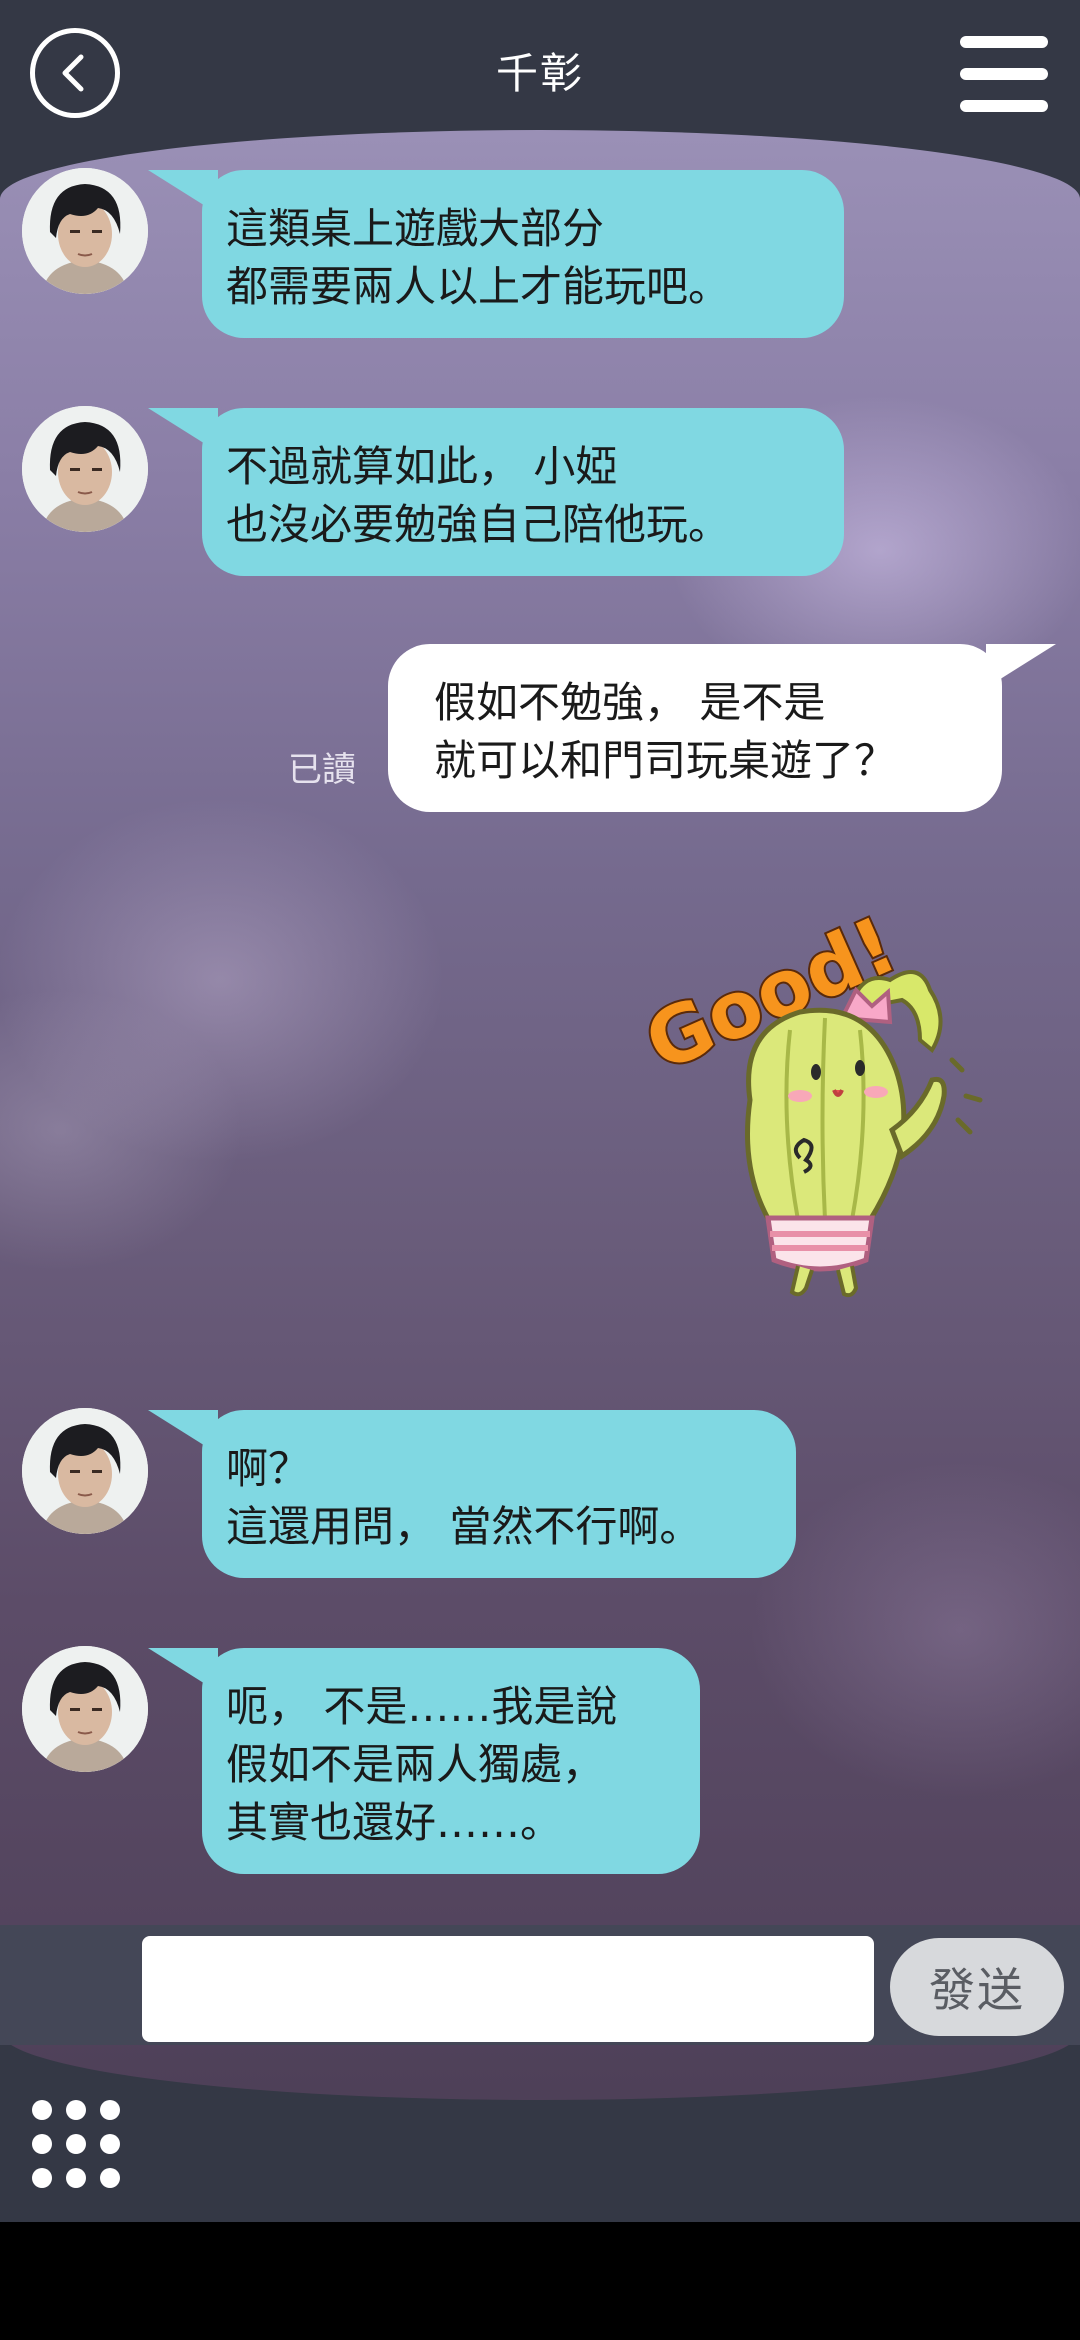  Describe the element at coordinates (722, 728) in the screenshot. I see `outgoing-message-bubble: 假如不勉強， 是不是 就可以和門司玩桌遊了？` at that location.